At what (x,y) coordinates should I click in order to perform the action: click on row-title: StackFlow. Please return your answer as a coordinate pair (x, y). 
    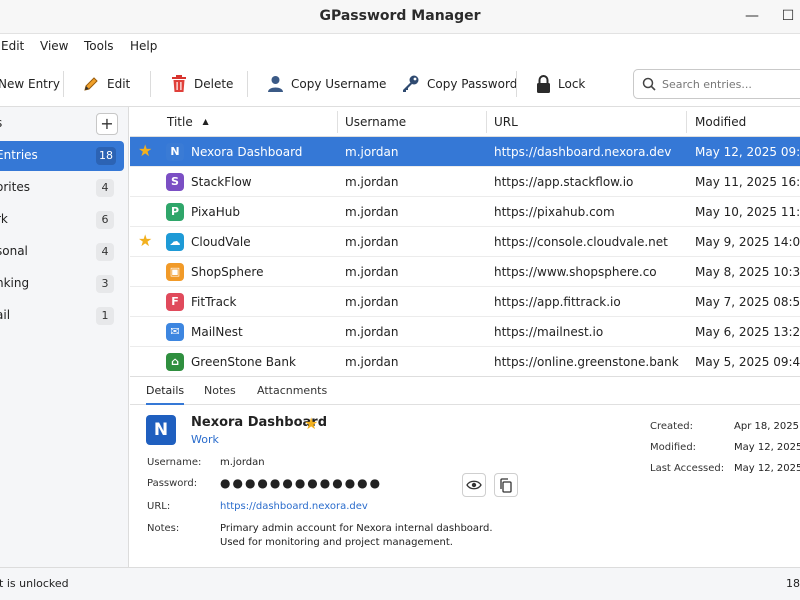
    Looking at the image, I should click on (221, 182).